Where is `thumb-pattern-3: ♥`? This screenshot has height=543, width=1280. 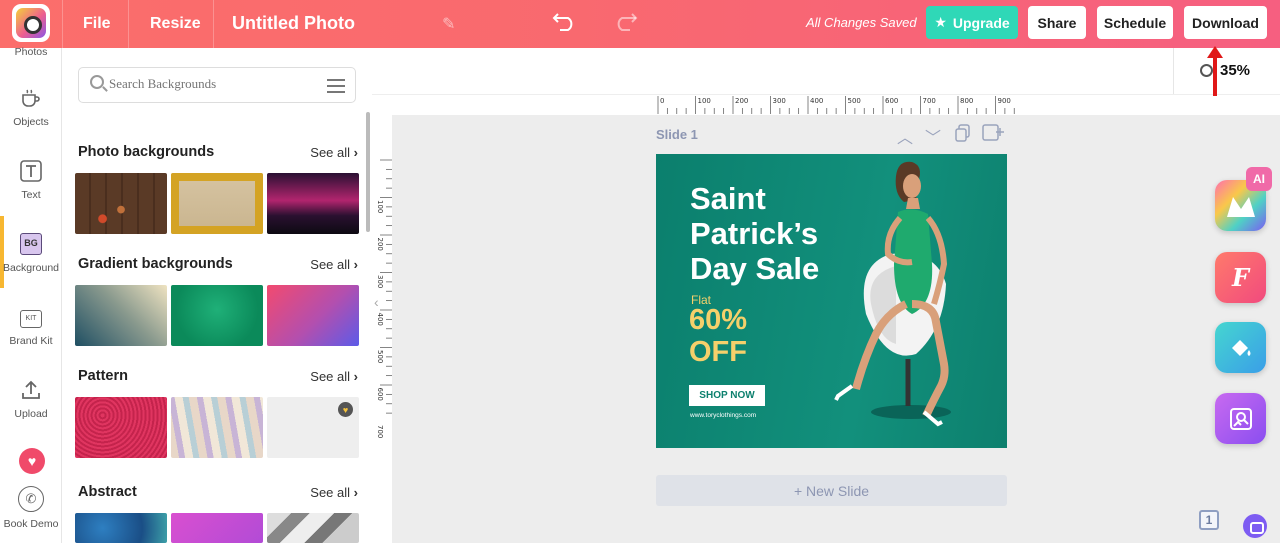
thumb-pattern-3: ♥ is located at coordinates (313, 427).